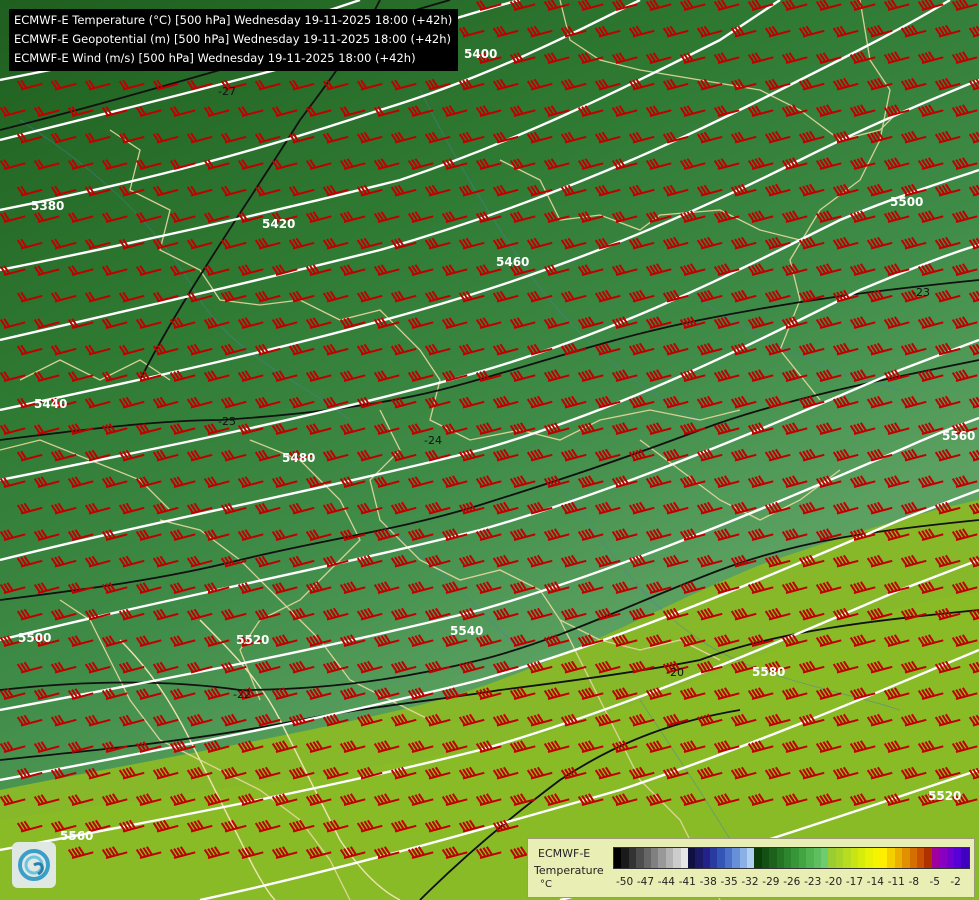 This screenshot has height=900, width=979. I want to click on ecmwf-logo, so click(34, 865).